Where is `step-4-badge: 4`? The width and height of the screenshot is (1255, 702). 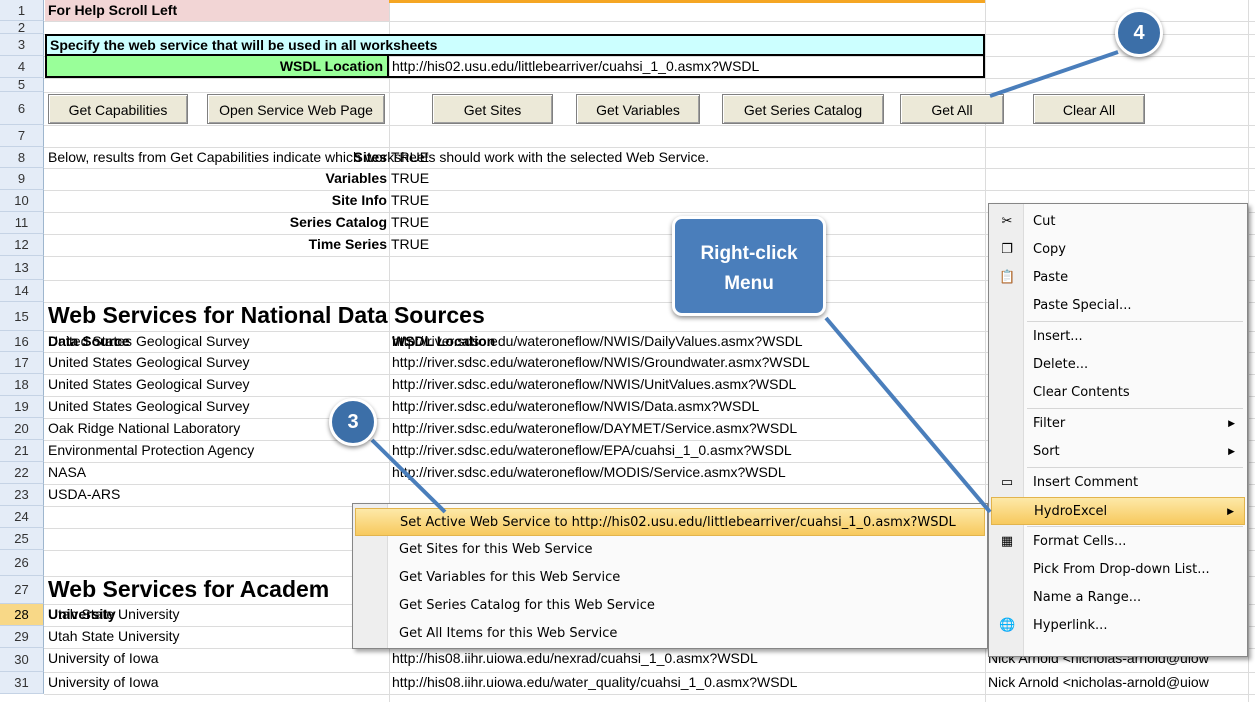
step-4-badge: 4 is located at coordinates (1139, 33).